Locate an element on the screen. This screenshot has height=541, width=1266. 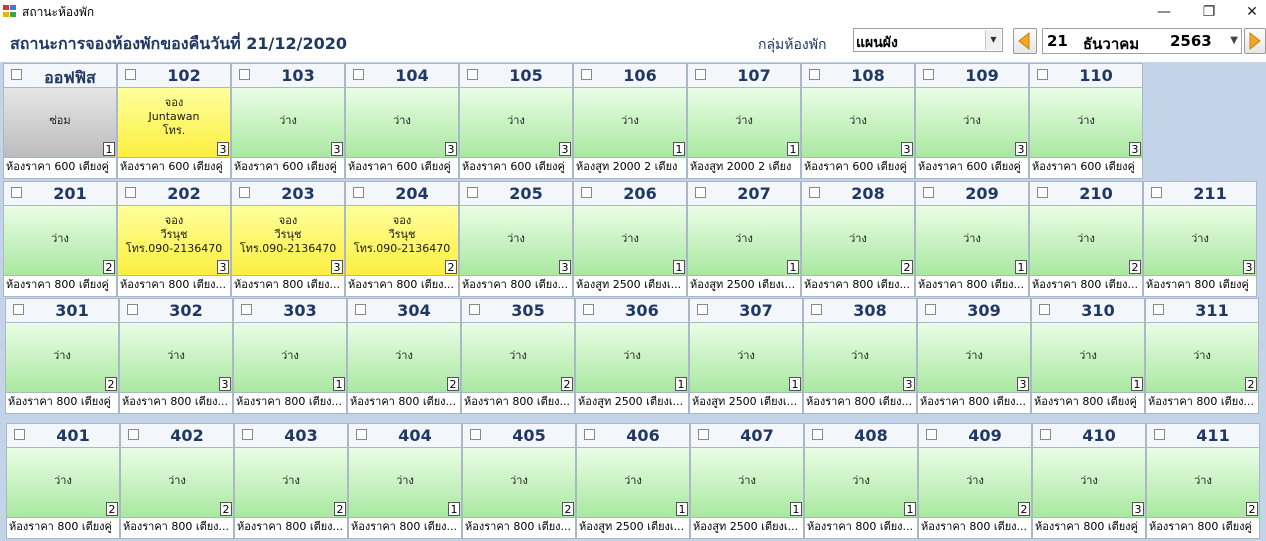
room-group-select: แผนผัง ▼ is located at coordinates (928, 40).